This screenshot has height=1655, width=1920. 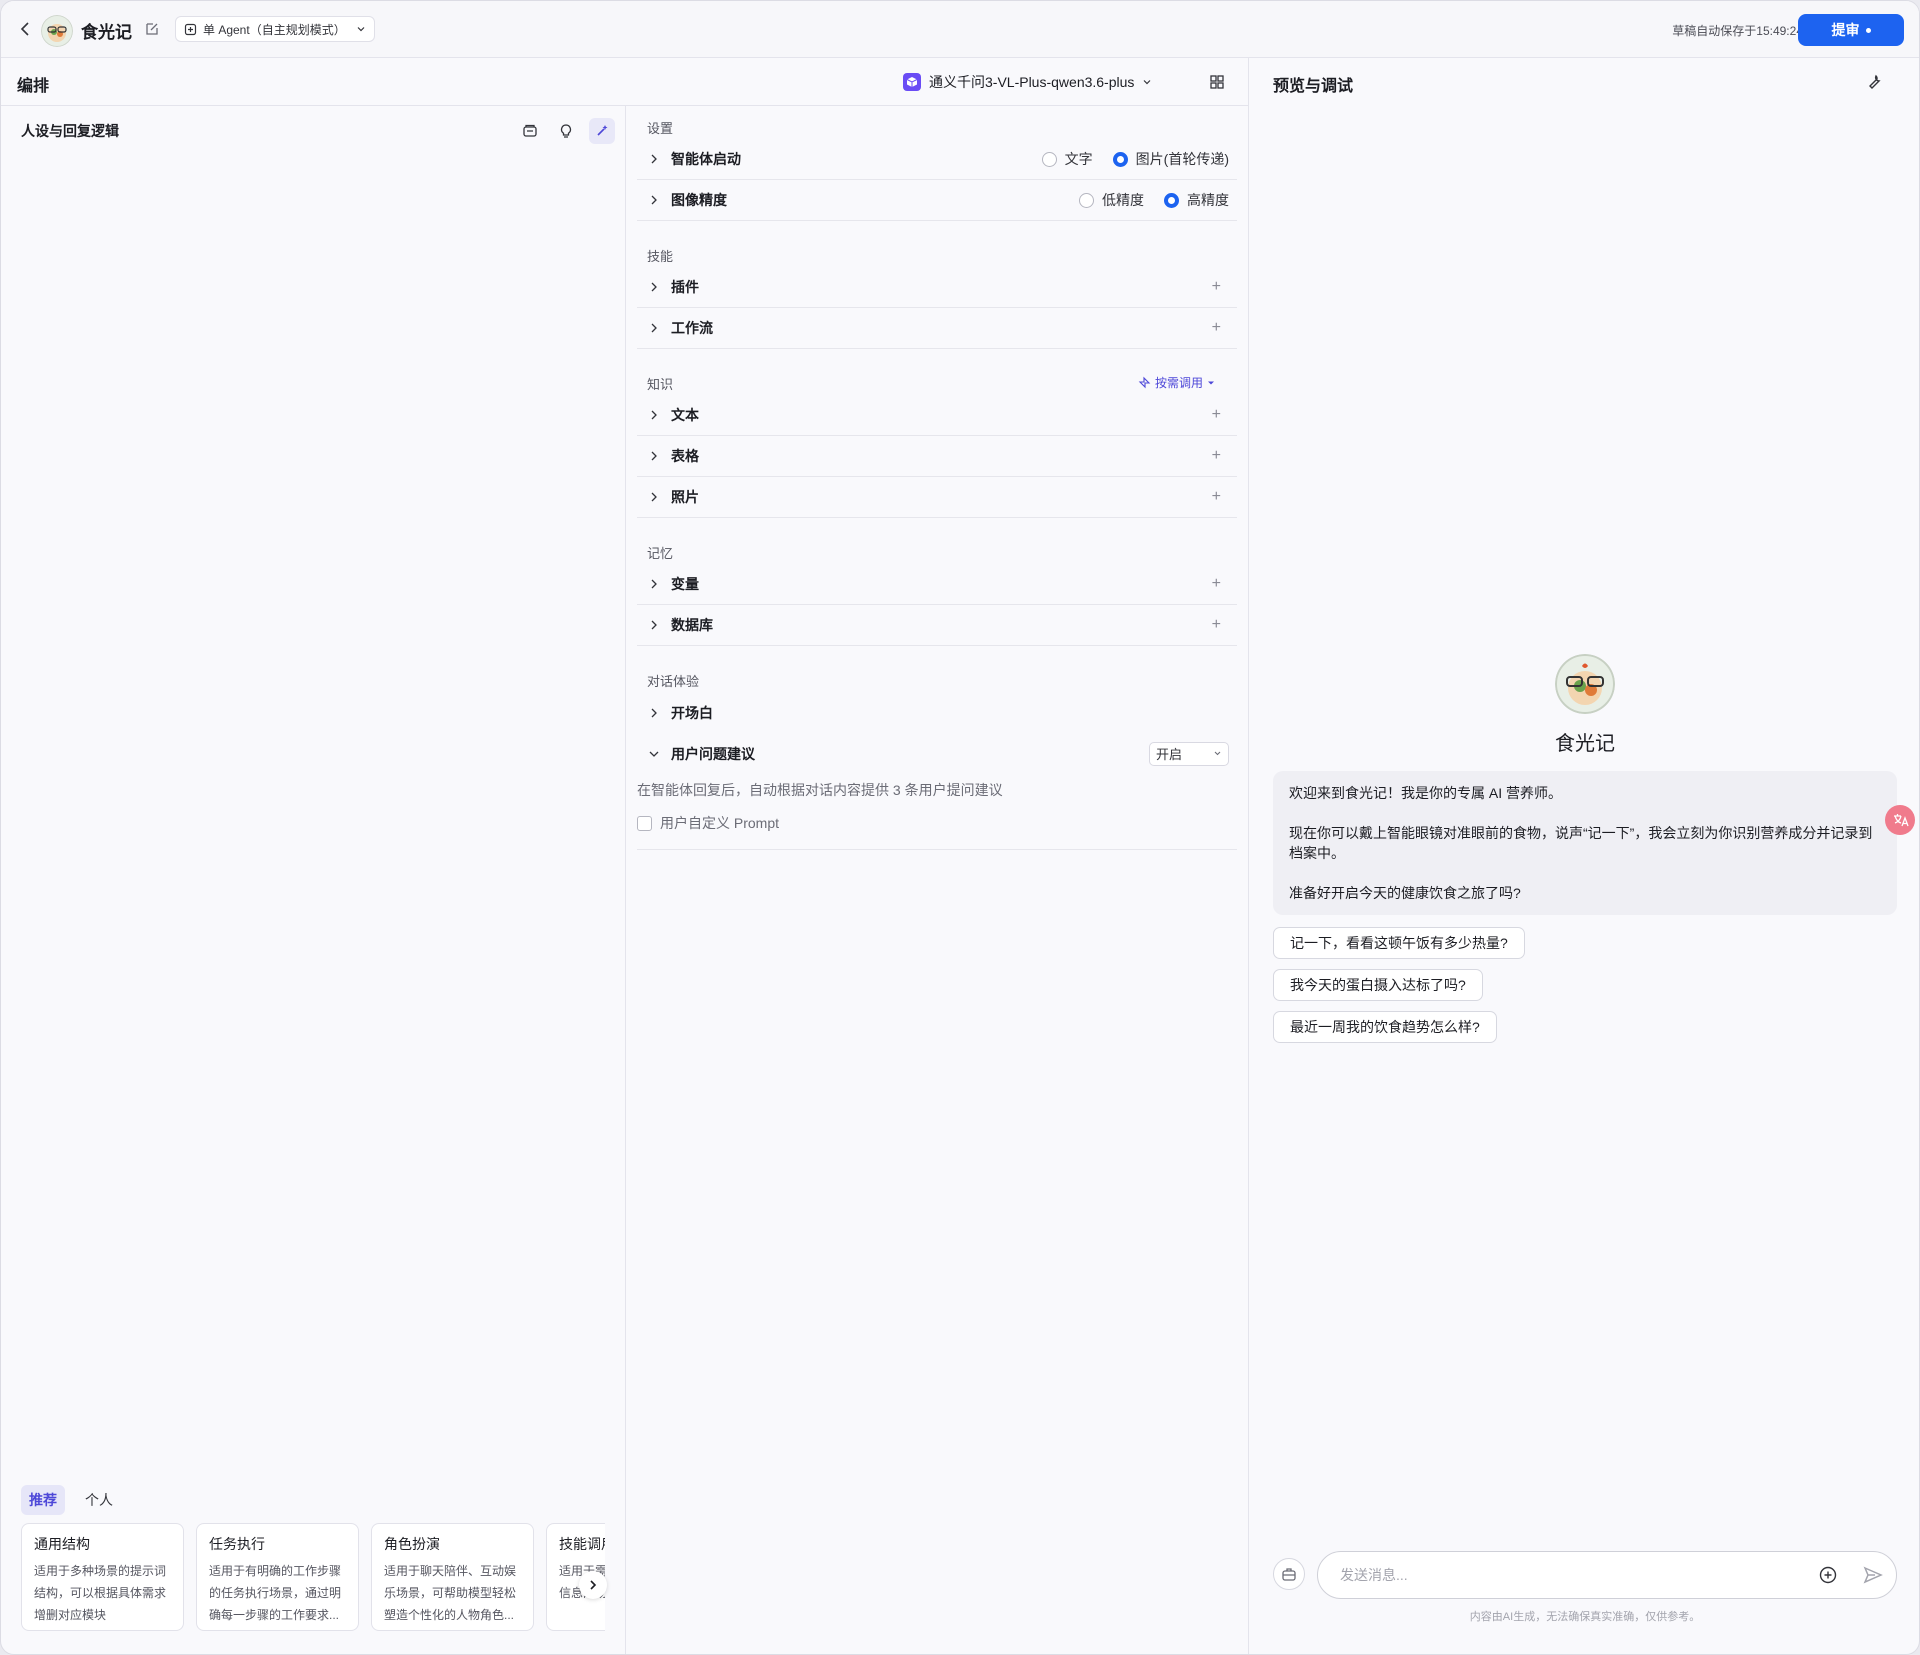 I want to click on autosave-status: 草稿自动保存于15:49:24, so click(x=1737, y=31).